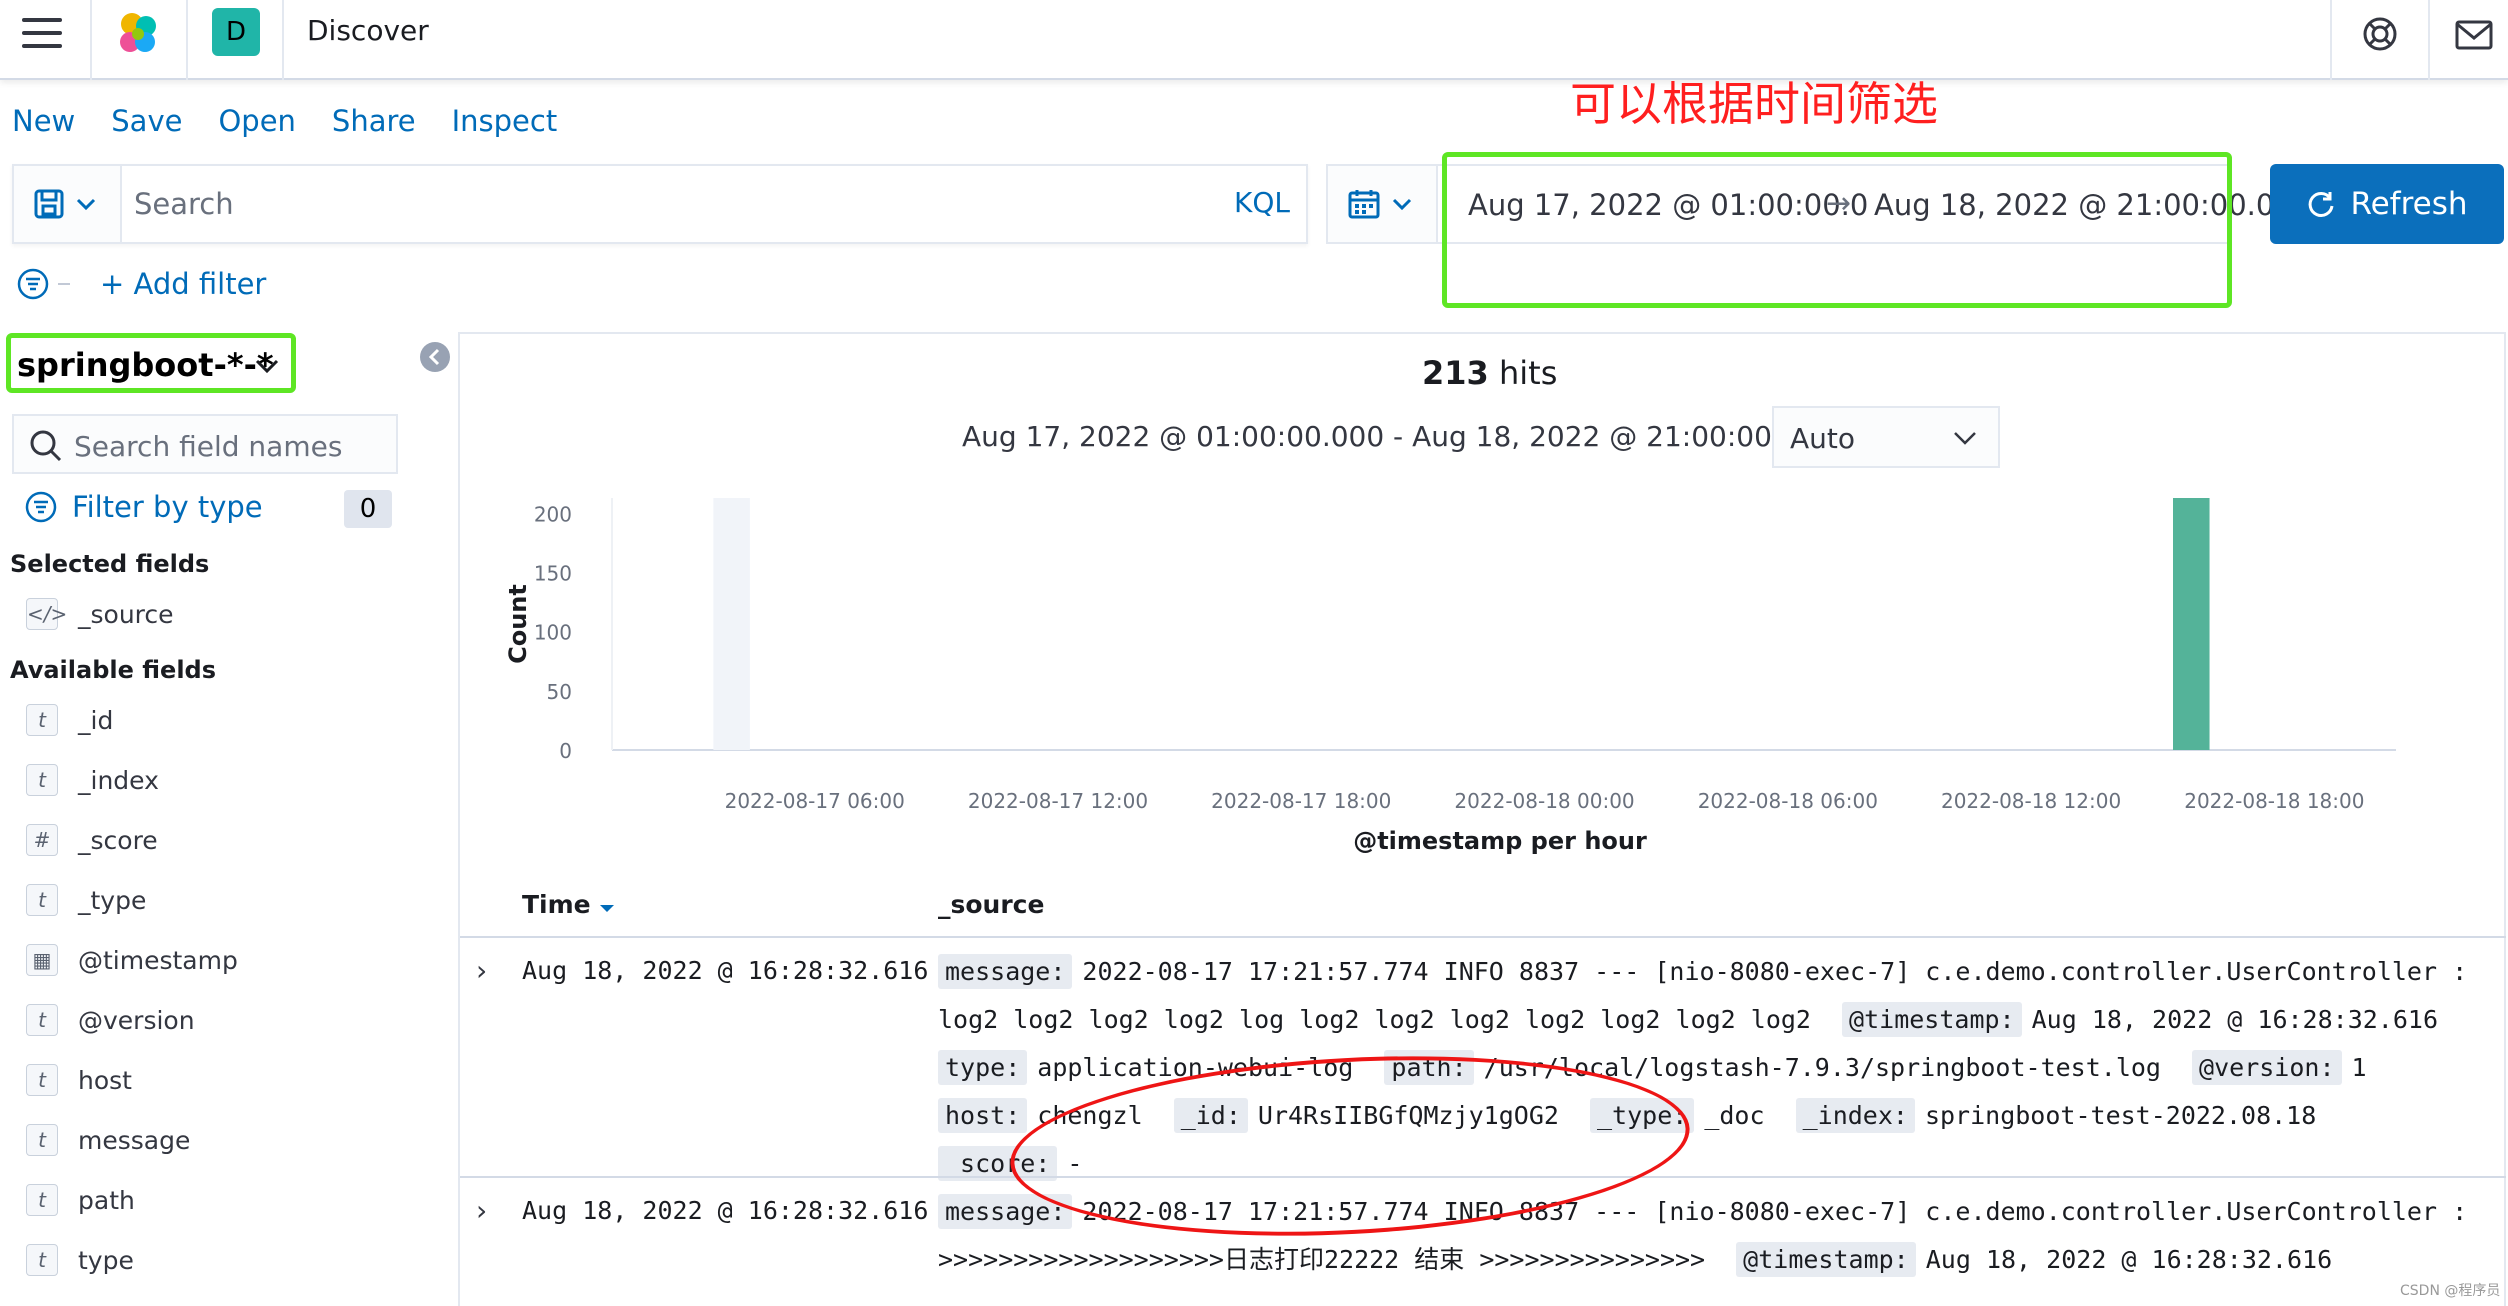  What do you see at coordinates (167, 507) in the screenshot?
I see `filter-by-type-label: Filter by type` at bounding box center [167, 507].